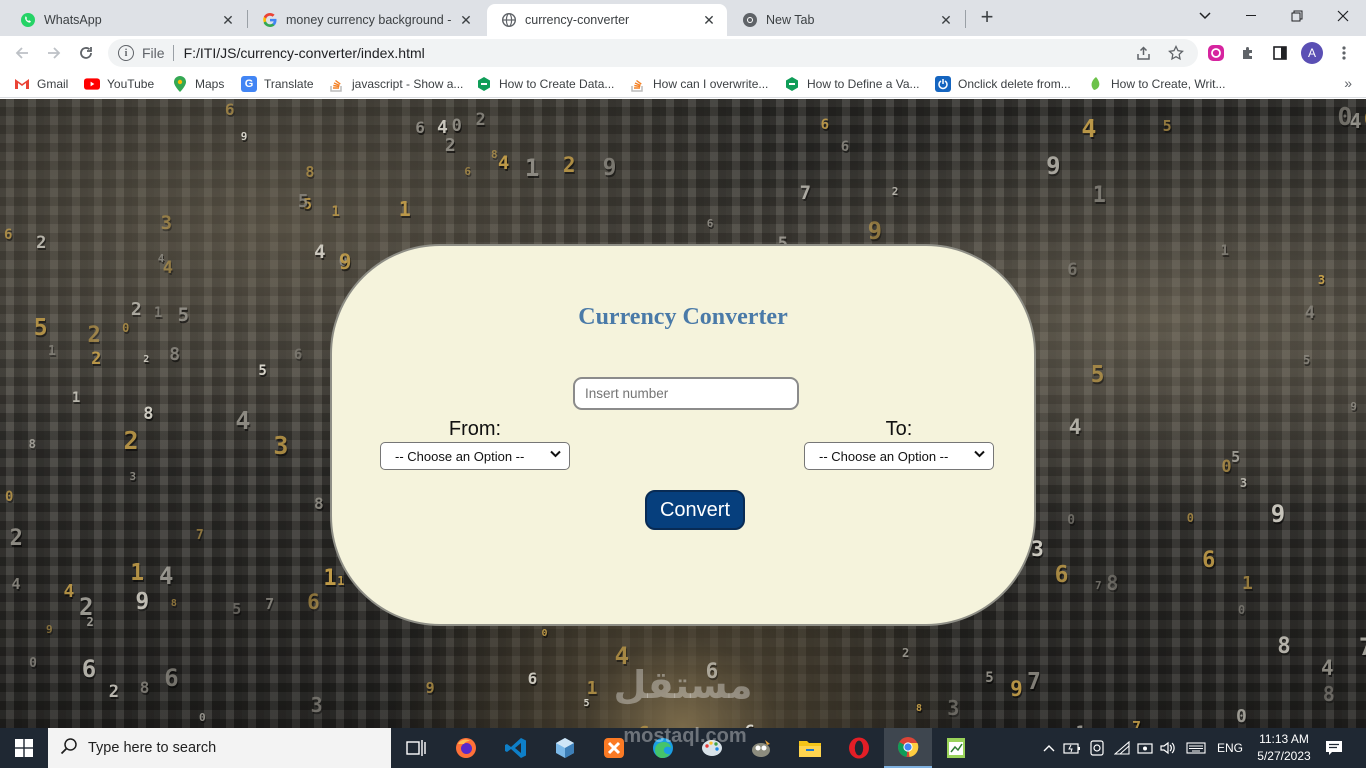  Describe the element at coordinates (460, 456) in the screenshot. I see `from-selected-option: -- Choose an Option --` at that location.